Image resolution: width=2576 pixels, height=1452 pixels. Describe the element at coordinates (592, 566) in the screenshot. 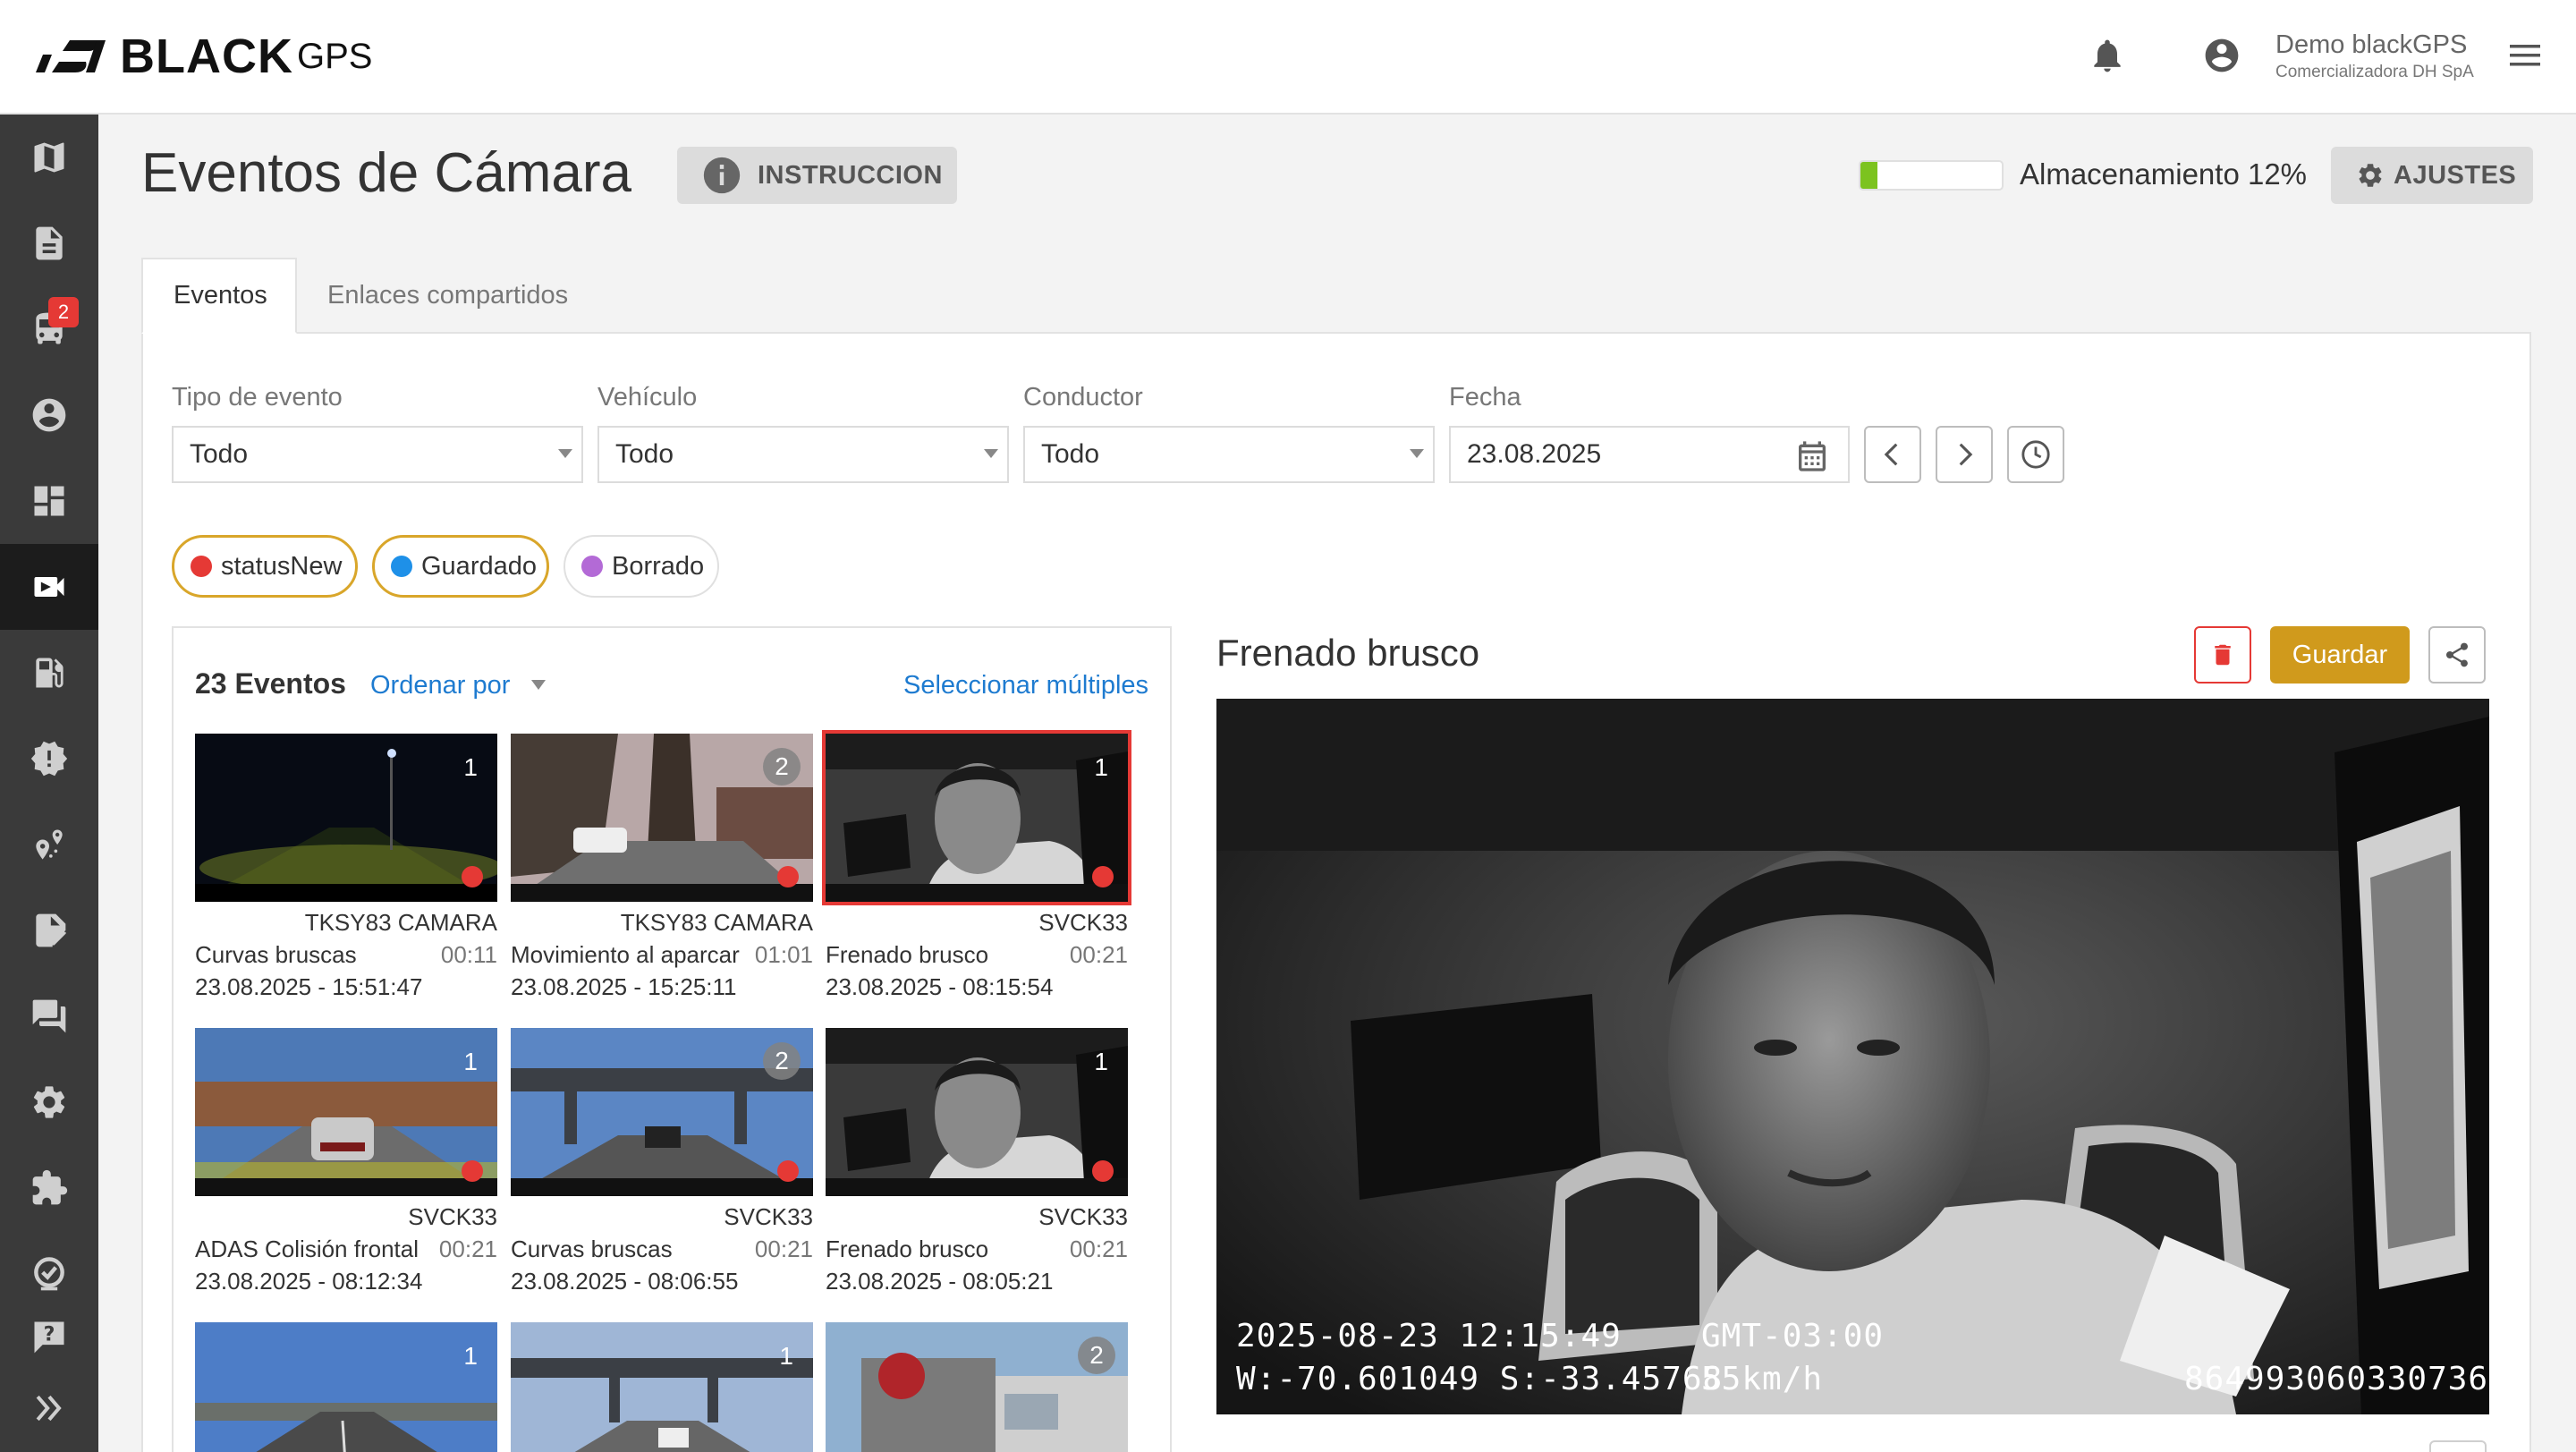

I see `borrado-dot` at that location.